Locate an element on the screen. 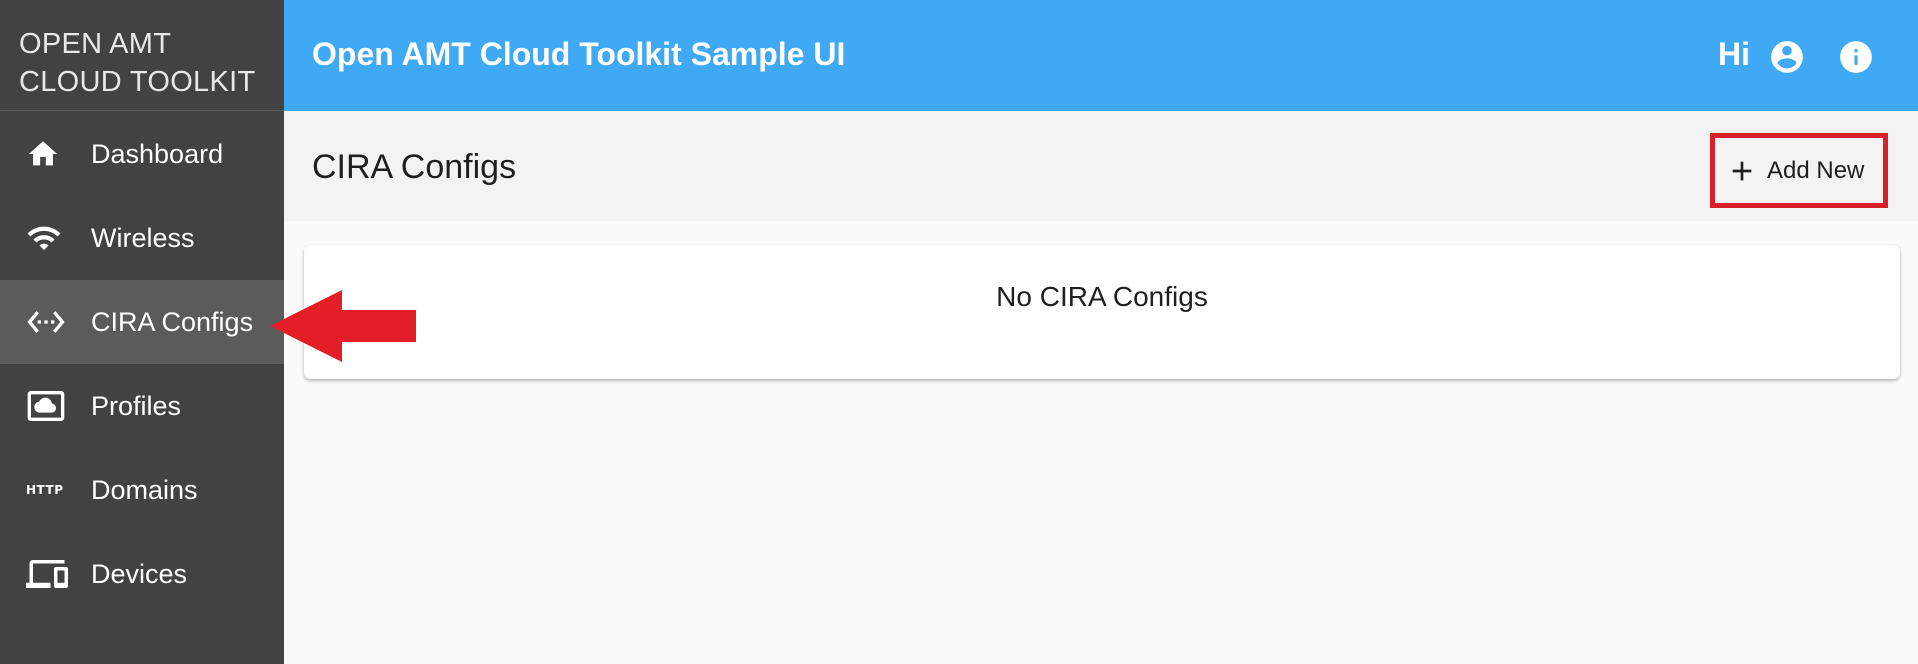 The width and height of the screenshot is (1918, 664). sidebar-item-cira-configs: CIRA Configs is located at coordinates (142, 322).